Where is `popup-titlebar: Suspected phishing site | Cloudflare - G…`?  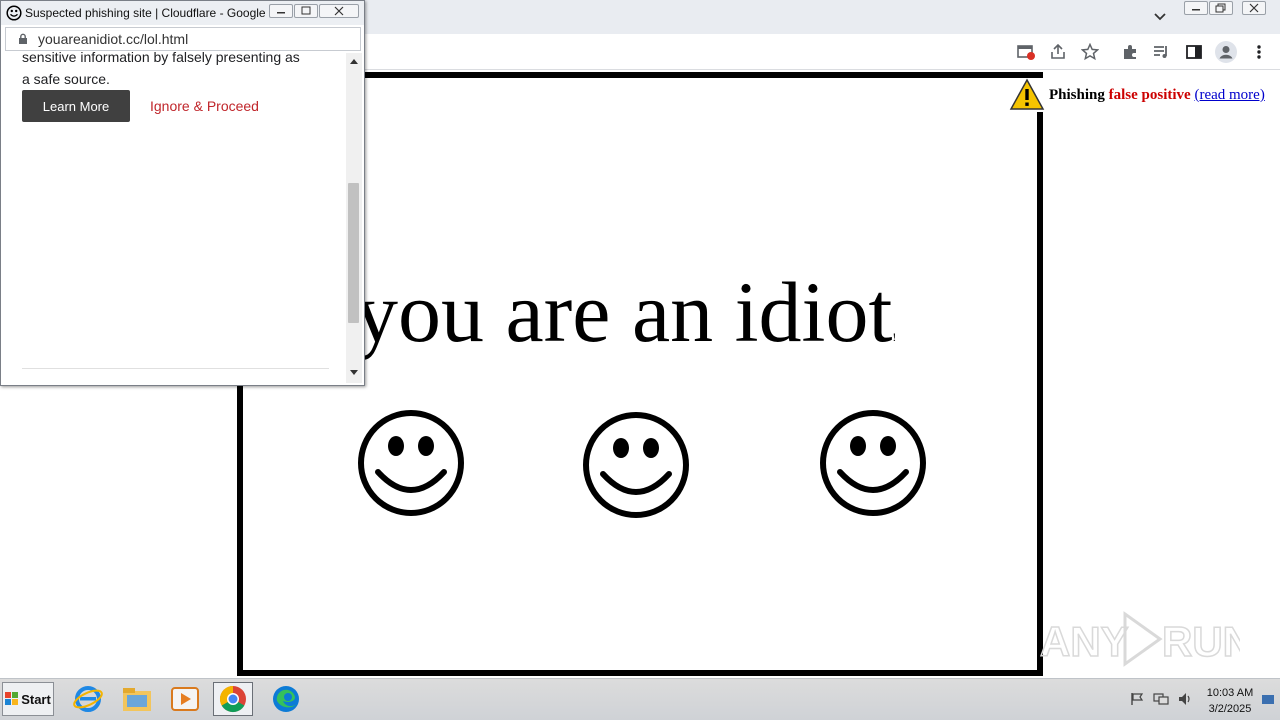
popup-titlebar: Suspected phishing site | Cloudflare - G… is located at coordinates (182, 13).